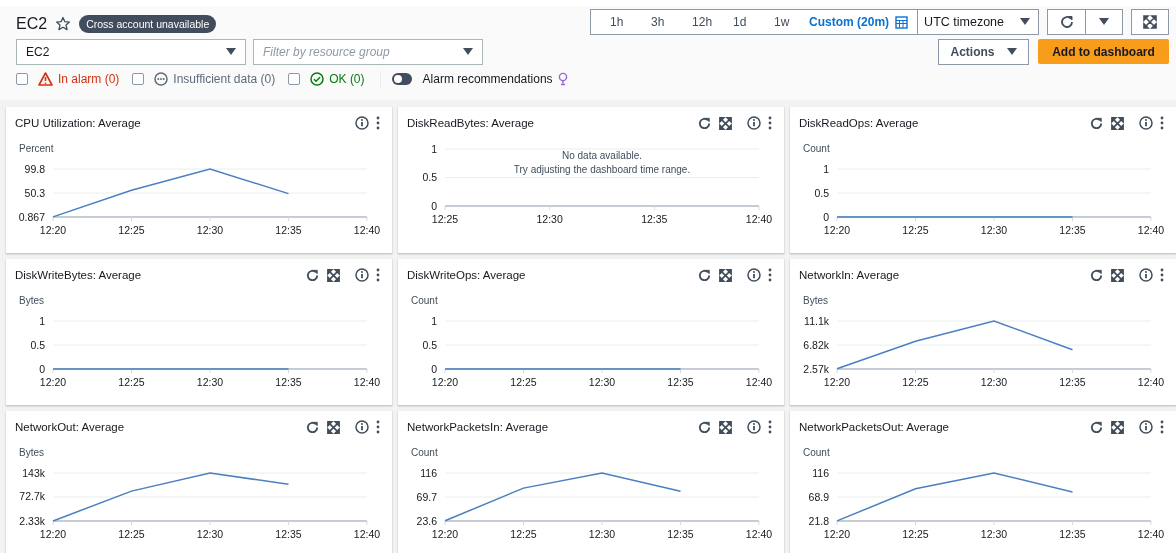  I want to click on widget-title: DiskWriteBytes: Average, so click(78, 275).